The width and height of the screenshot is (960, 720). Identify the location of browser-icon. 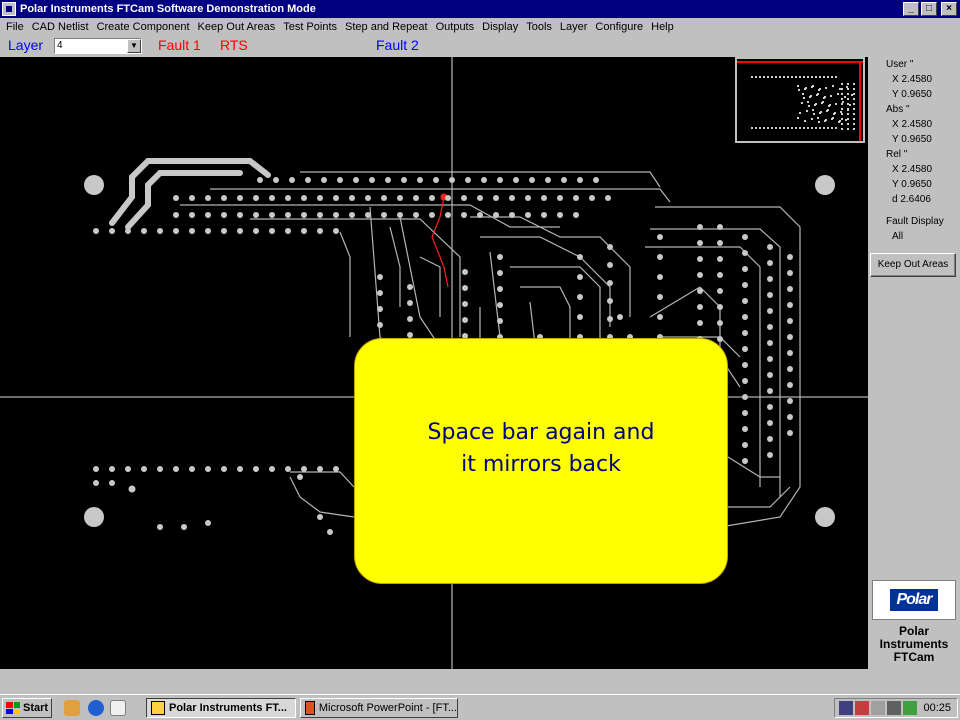
(96, 708).